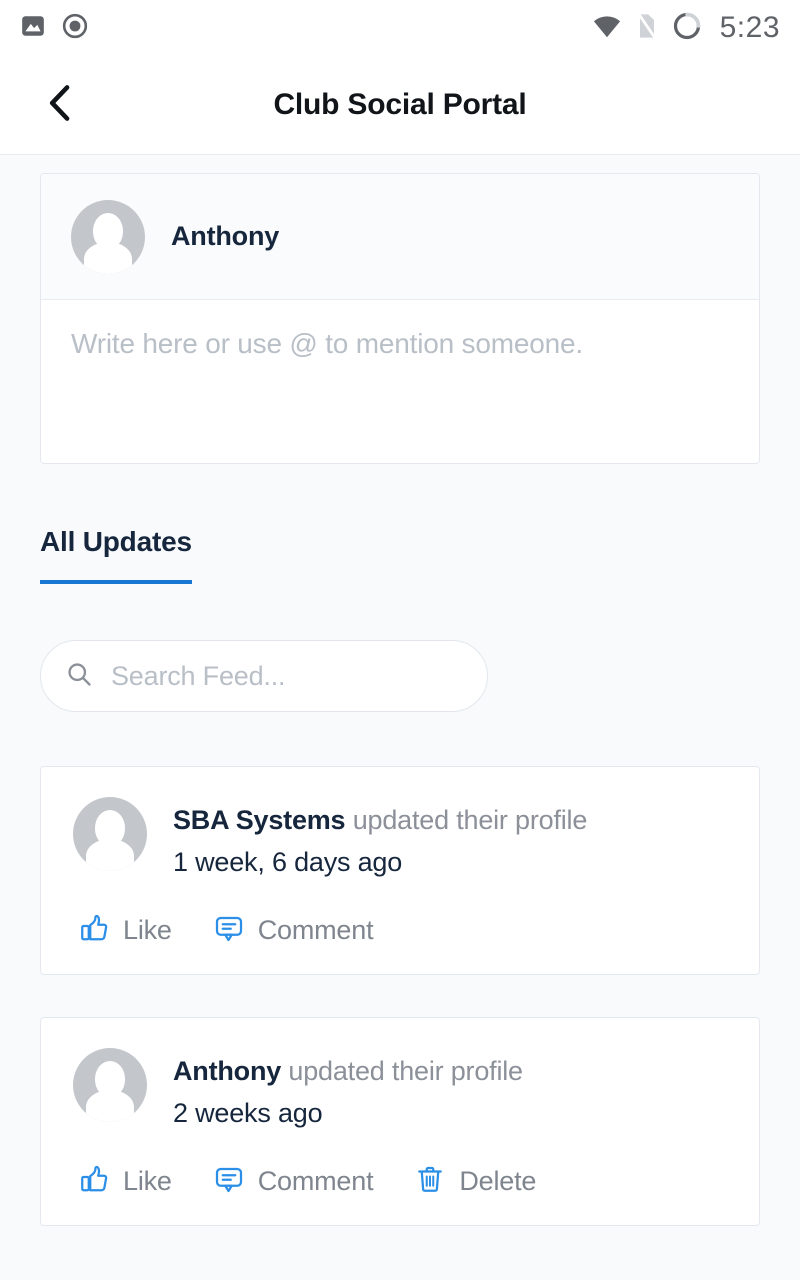  What do you see at coordinates (225, 236) in the screenshot?
I see `composer-author-name: Anthony` at bounding box center [225, 236].